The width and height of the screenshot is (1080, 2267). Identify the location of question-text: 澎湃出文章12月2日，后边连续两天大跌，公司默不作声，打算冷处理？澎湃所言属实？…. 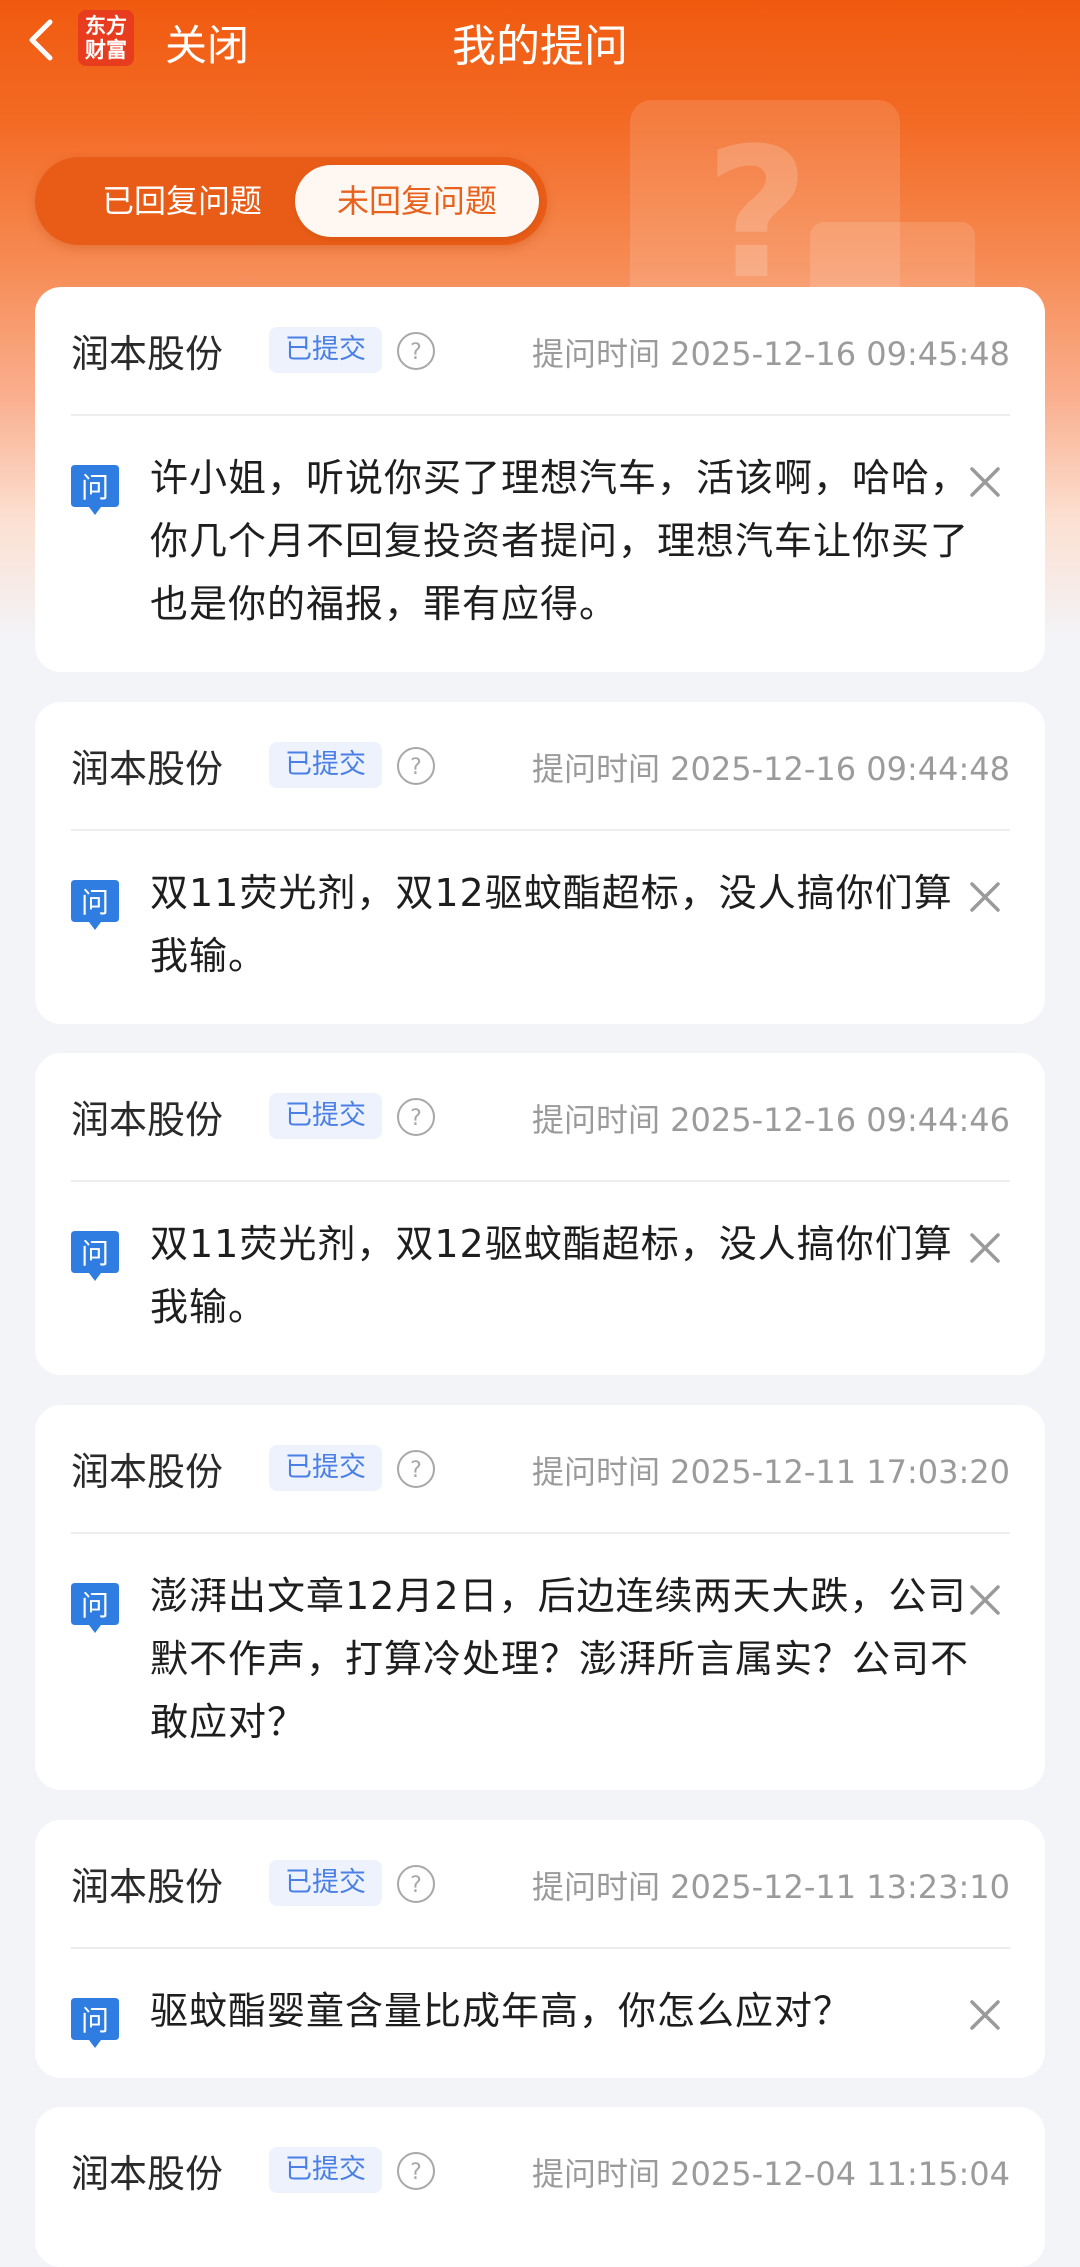
(560, 1659).